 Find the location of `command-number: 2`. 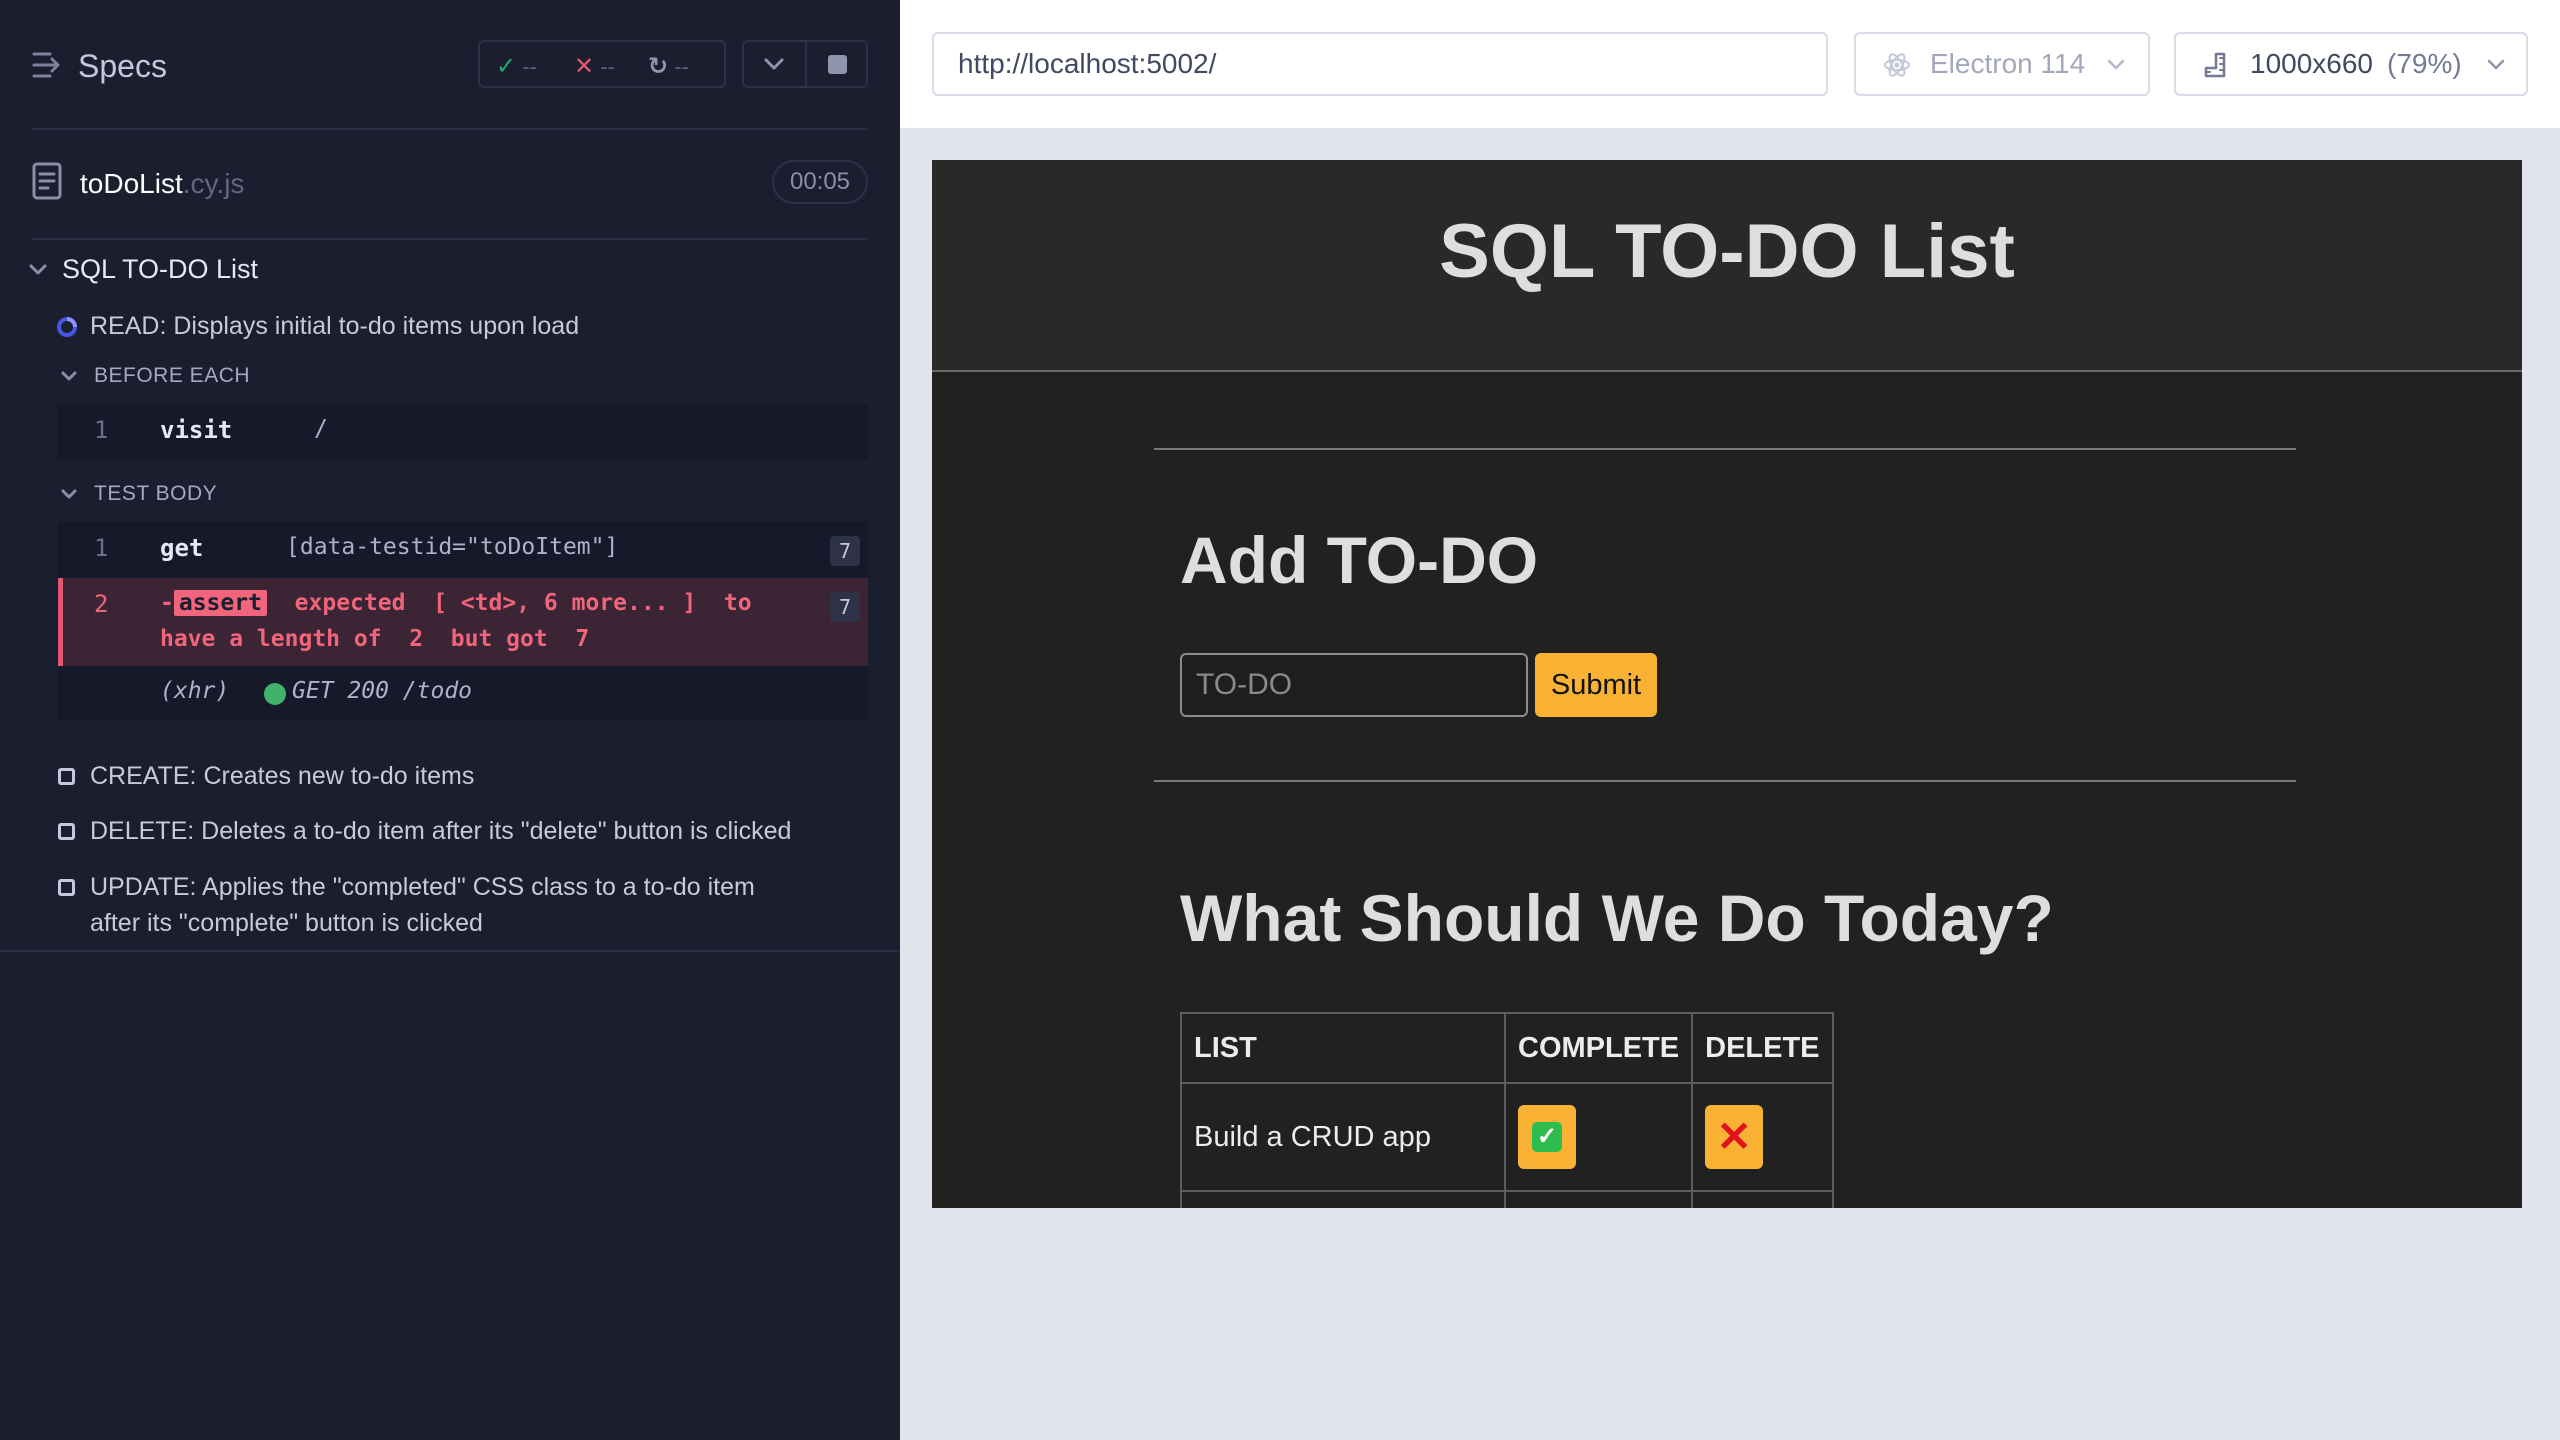

command-number: 2 is located at coordinates (101, 604).